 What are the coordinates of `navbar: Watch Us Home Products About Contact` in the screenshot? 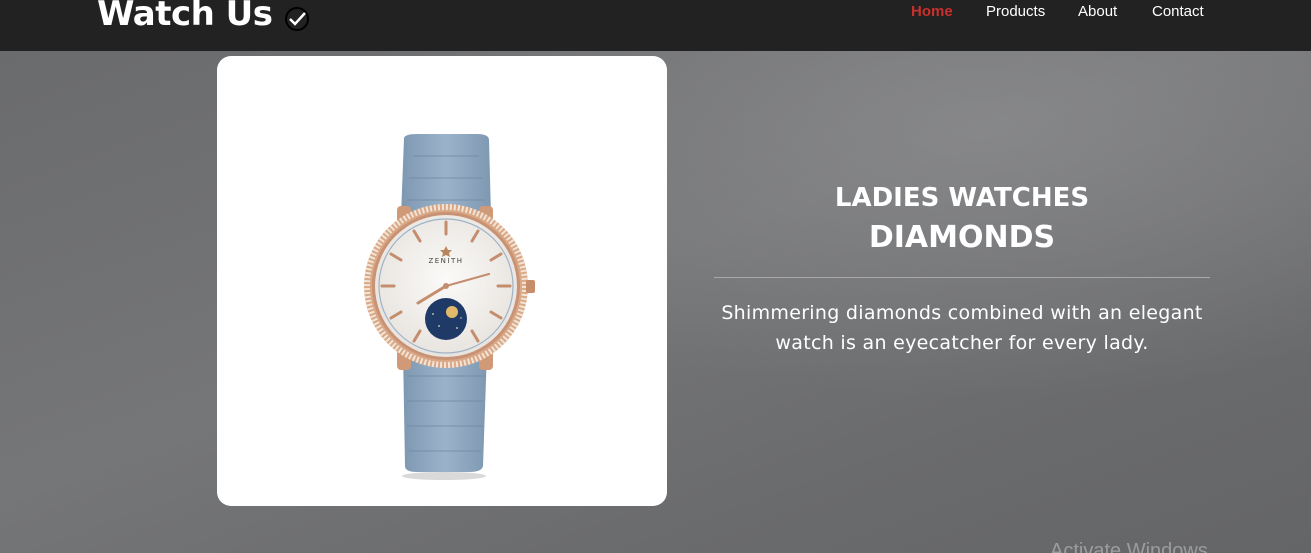 It's located at (655, 25).